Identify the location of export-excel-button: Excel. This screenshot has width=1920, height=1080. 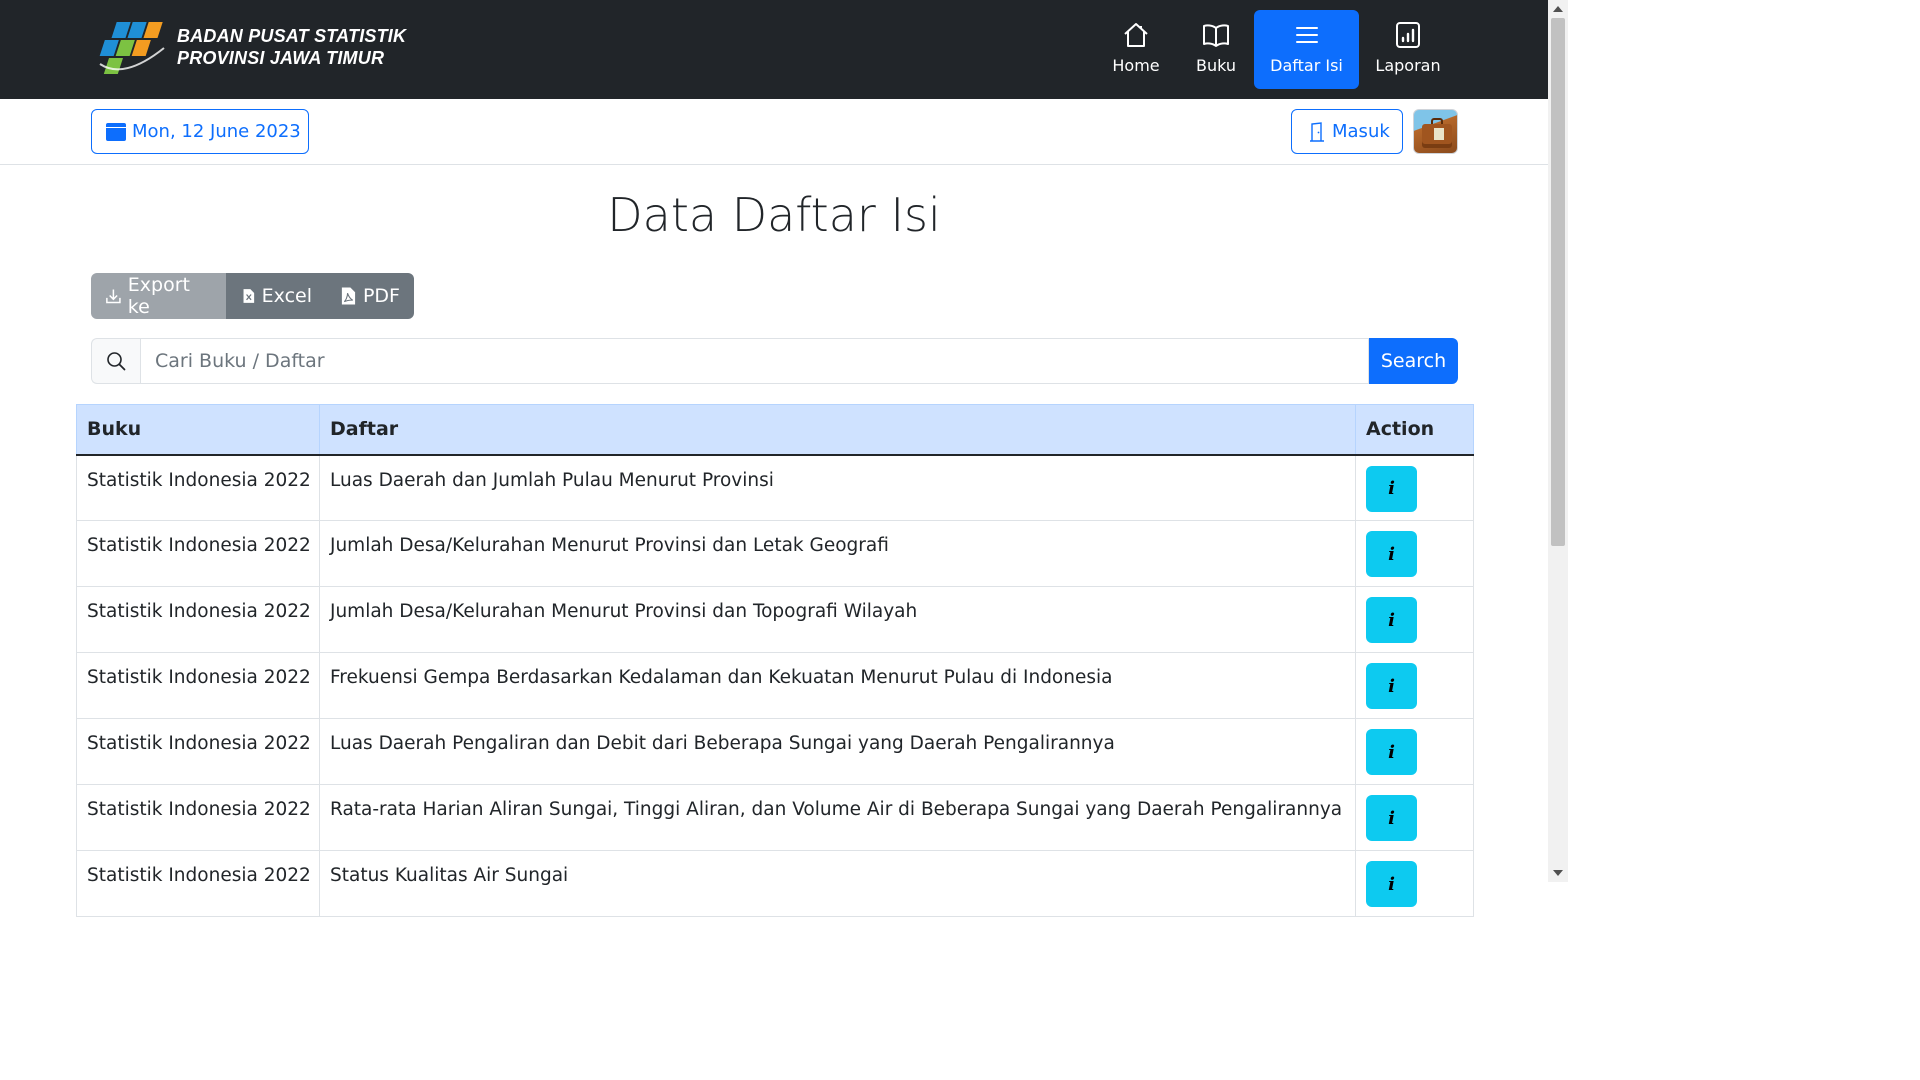
(276, 296).